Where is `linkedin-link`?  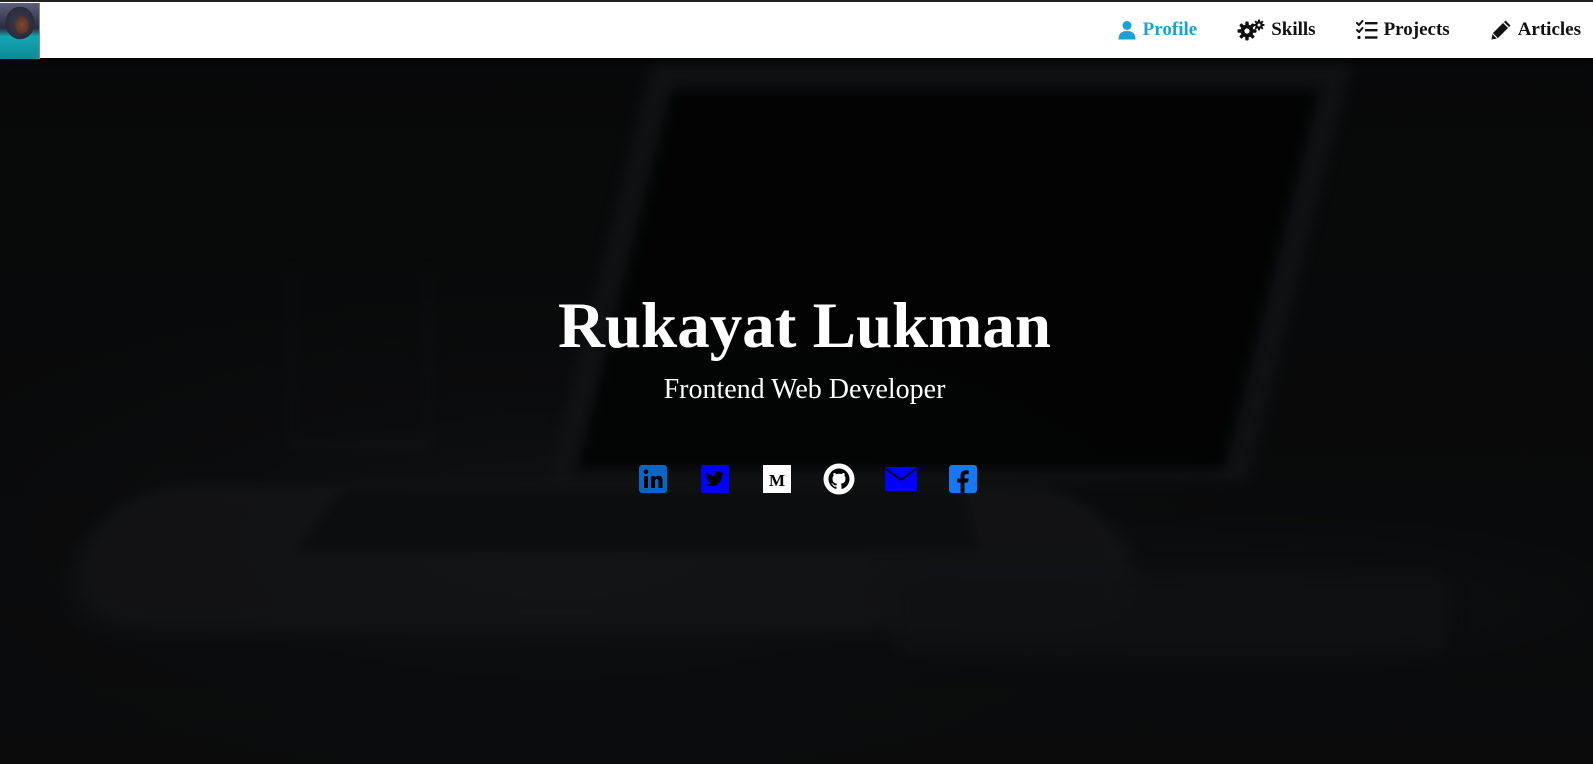
linkedin-link is located at coordinates (653, 479).